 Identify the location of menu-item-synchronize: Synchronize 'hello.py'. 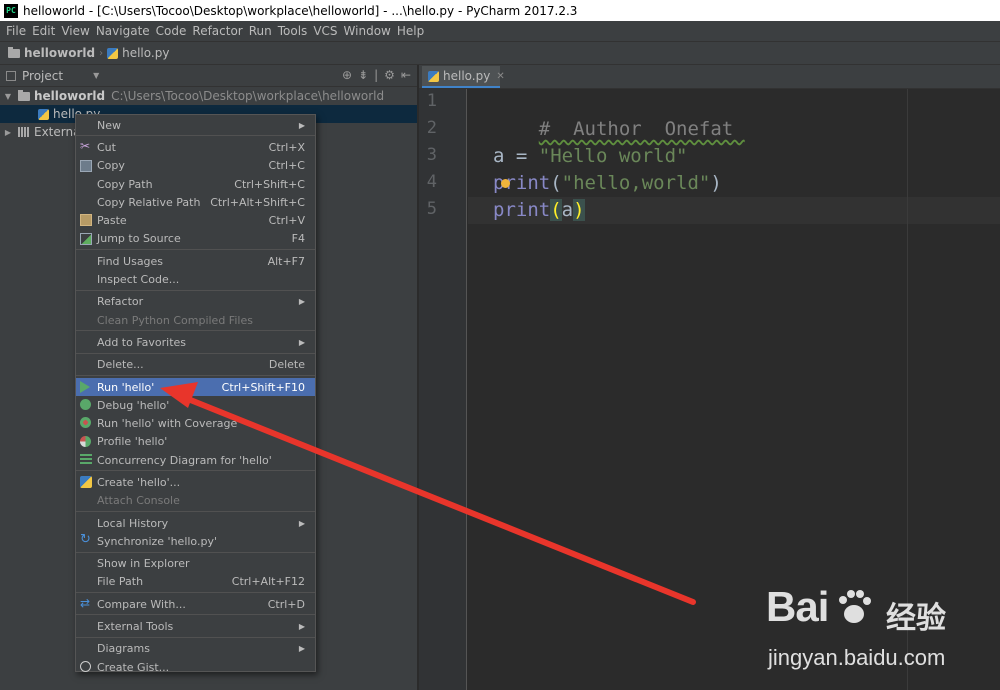
(195, 541).